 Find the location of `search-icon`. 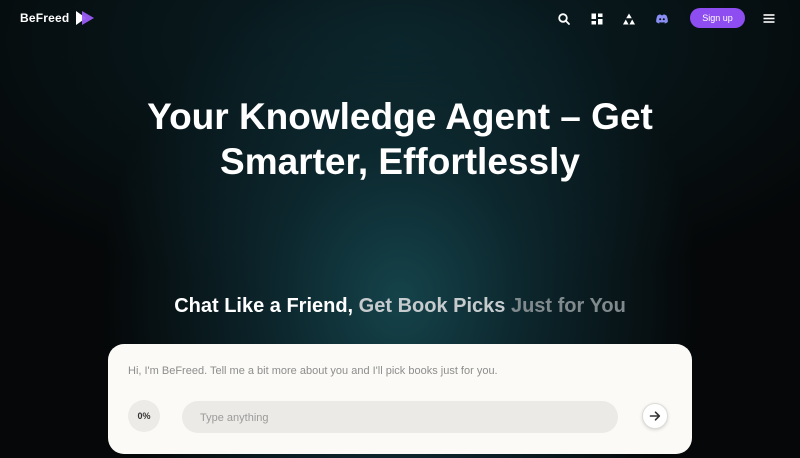

search-icon is located at coordinates (564, 19).